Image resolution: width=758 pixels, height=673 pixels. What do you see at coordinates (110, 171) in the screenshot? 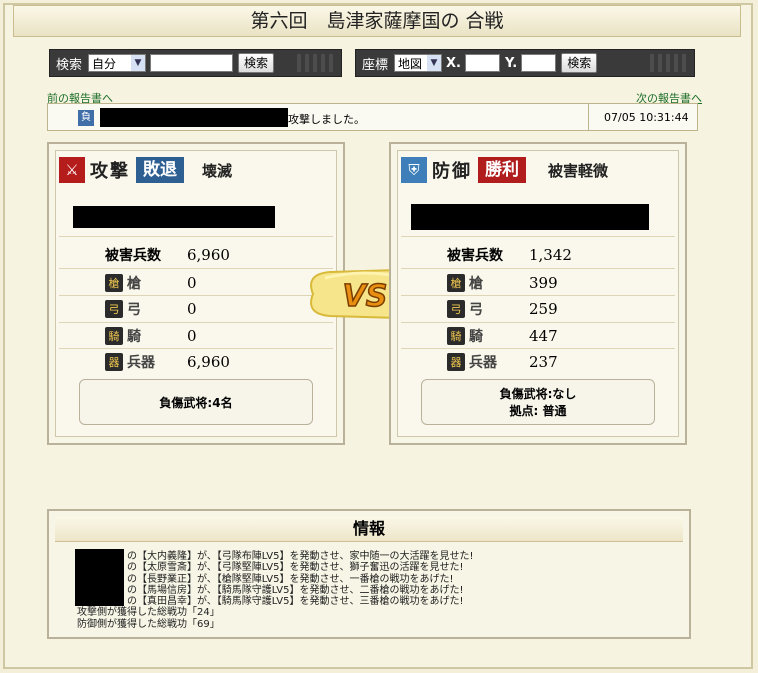
I see `attack-role: 攻撃` at bounding box center [110, 171].